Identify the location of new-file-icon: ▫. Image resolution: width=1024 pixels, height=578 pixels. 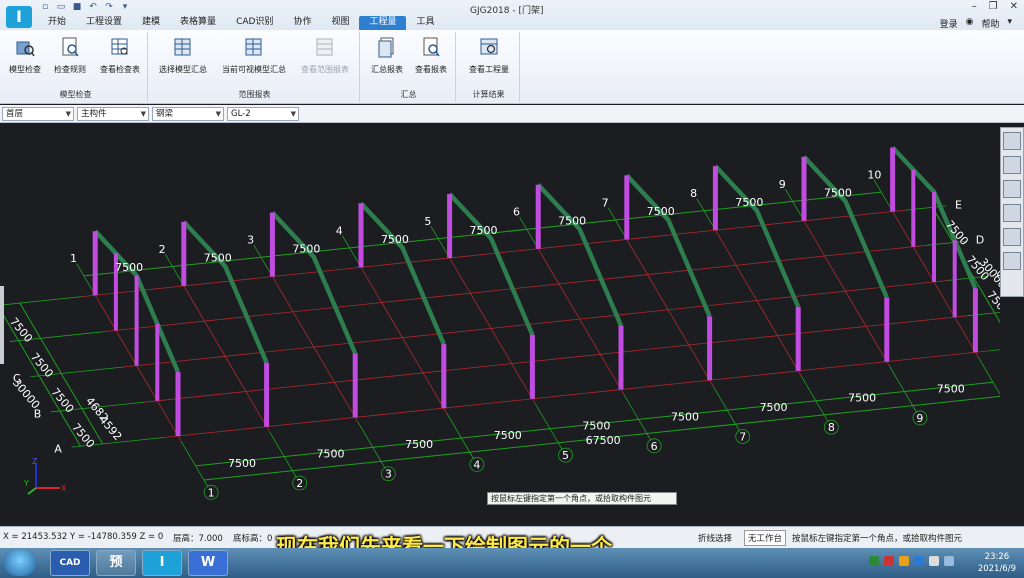
(45, 7).